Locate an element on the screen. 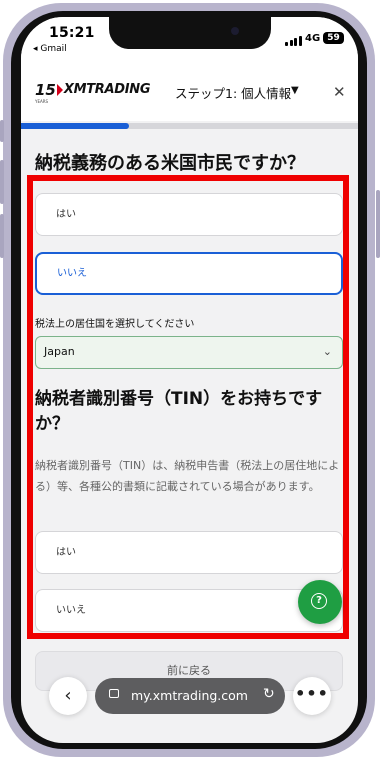  logo-number: 15 is located at coordinates (45, 90).